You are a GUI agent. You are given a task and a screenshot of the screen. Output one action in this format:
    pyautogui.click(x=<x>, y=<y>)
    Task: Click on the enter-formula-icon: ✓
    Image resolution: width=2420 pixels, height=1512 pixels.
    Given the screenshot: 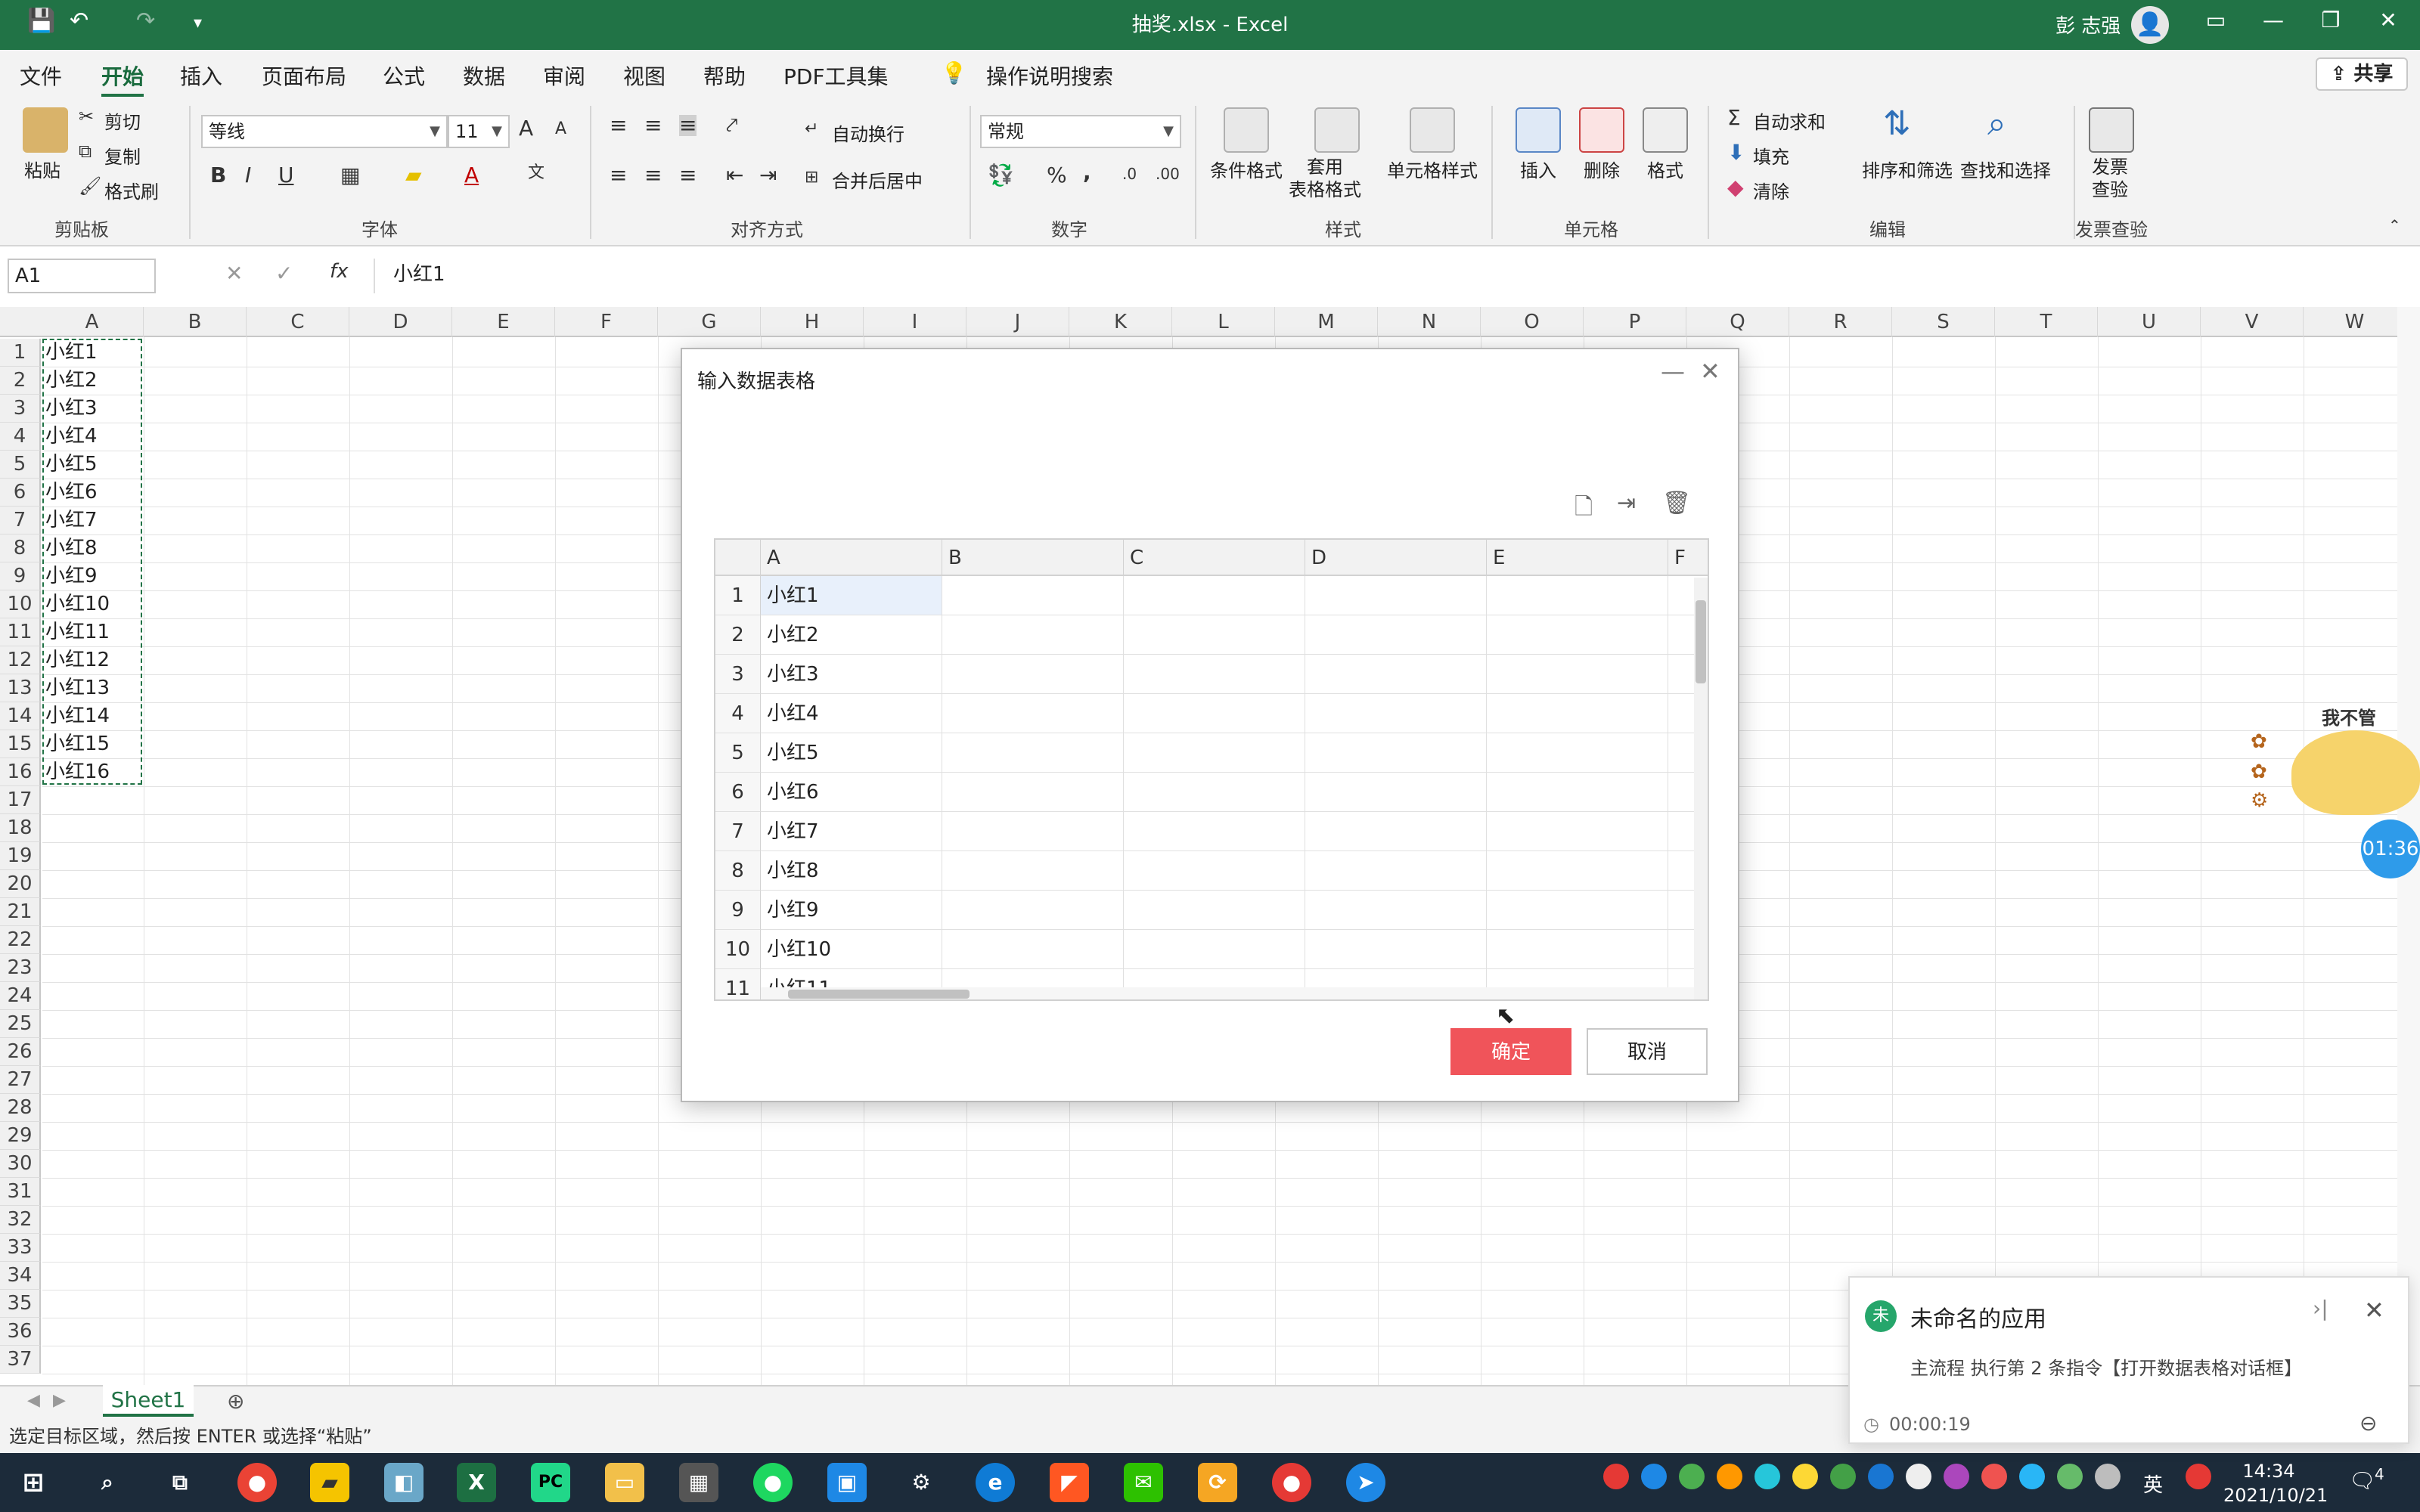 What is the action you would take?
    pyautogui.click(x=284, y=273)
    